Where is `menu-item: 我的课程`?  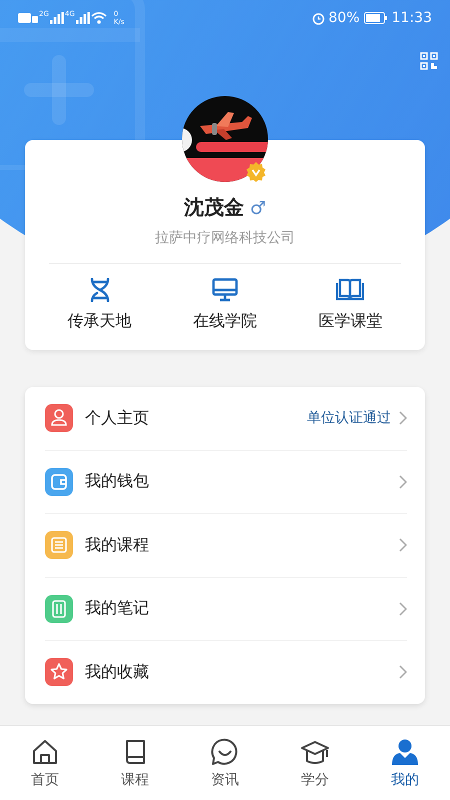 menu-item: 我的课程 is located at coordinates (226, 546).